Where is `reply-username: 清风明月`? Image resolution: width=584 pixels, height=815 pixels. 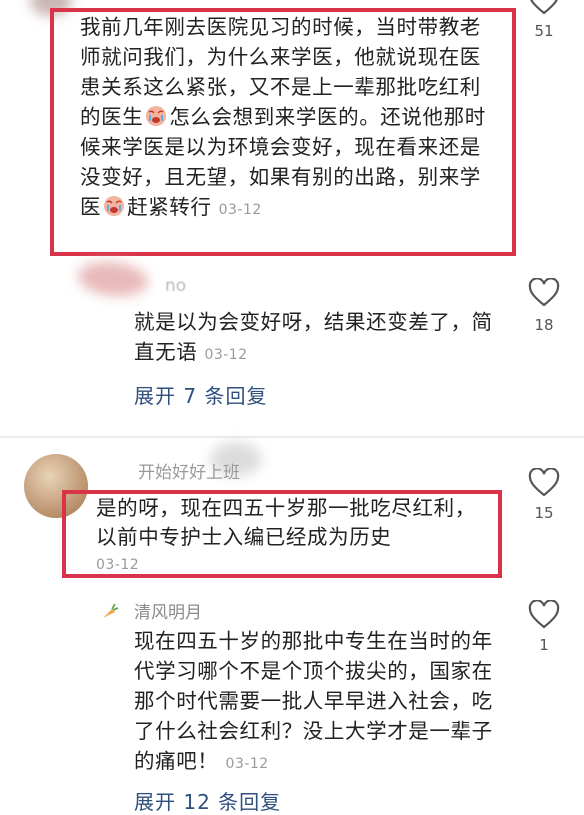
reply-username: 清风明月 is located at coordinates (168, 610).